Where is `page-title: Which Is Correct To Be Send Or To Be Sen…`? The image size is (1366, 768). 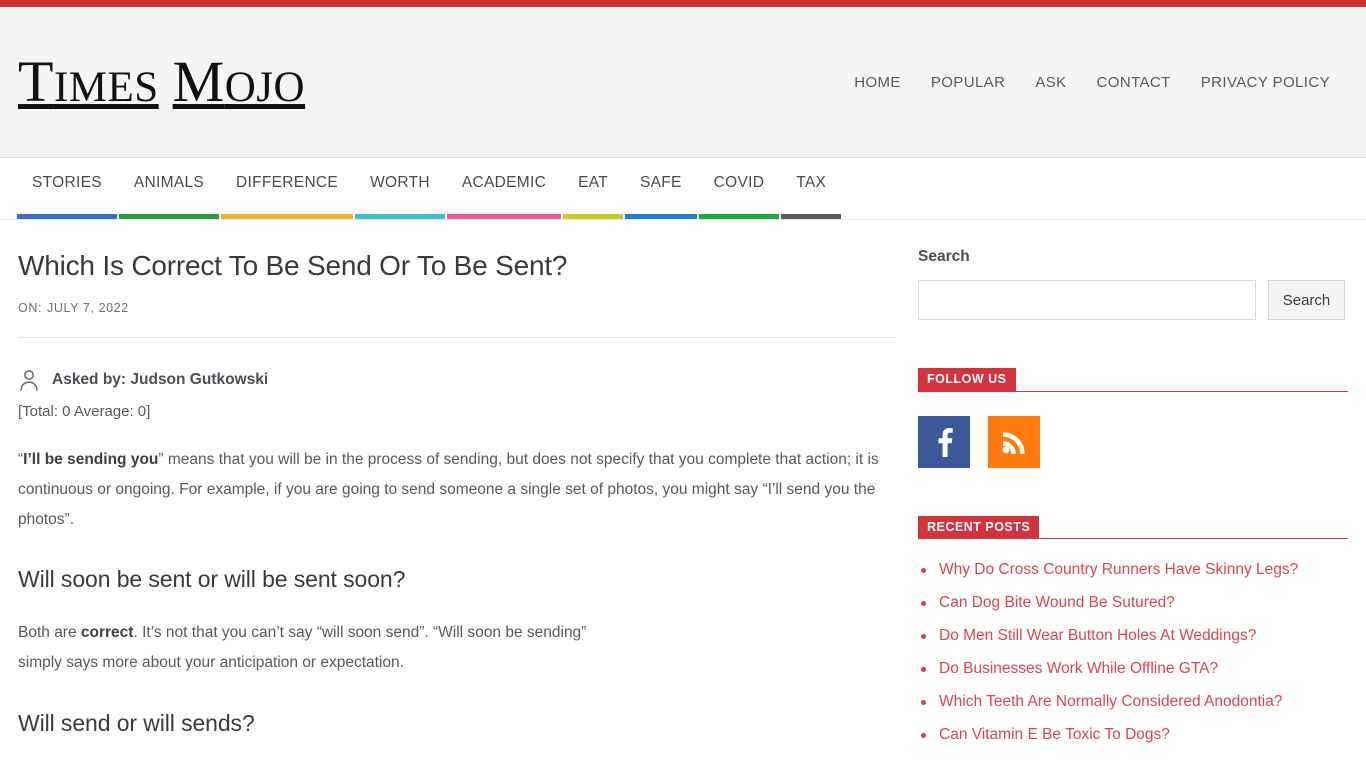 page-title: Which Is Correct To Be Send Or To Be Sen… is located at coordinates (293, 265).